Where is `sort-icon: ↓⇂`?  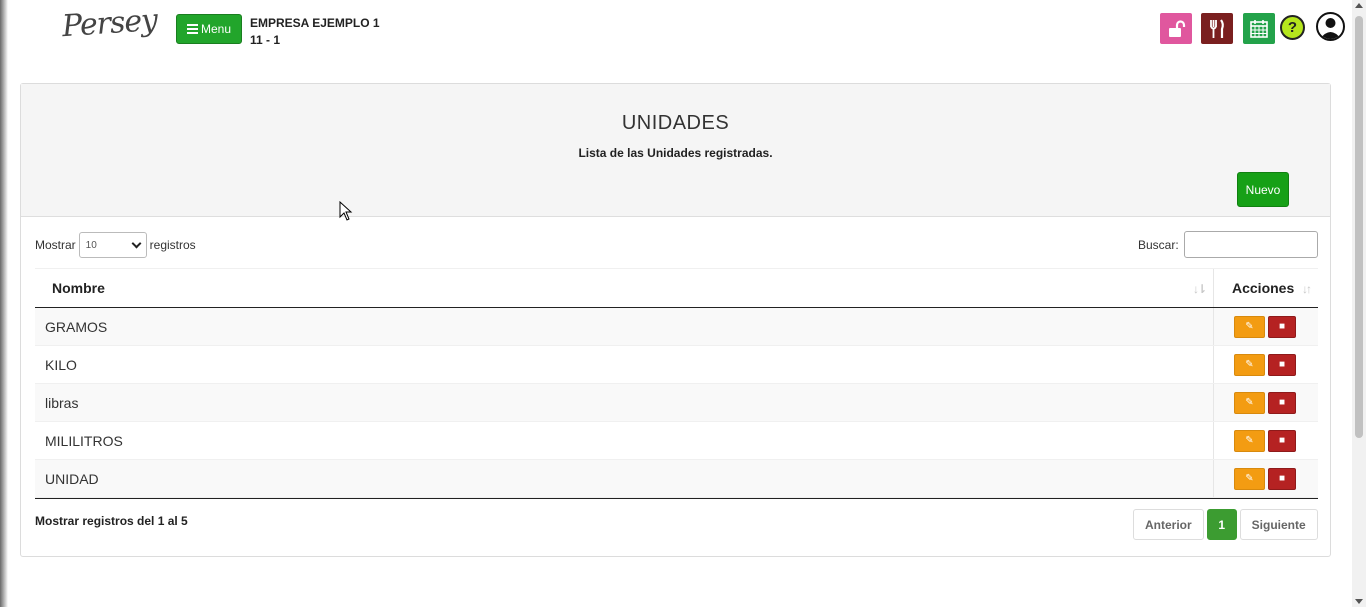
sort-icon: ↓⇂ is located at coordinates (1199, 289).